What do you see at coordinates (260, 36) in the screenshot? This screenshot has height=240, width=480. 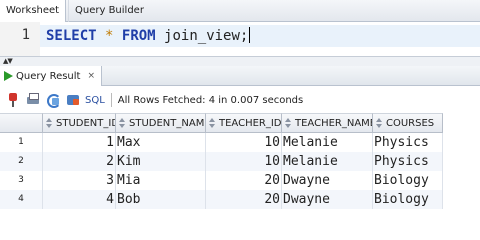 I see `current-line: SELECT * FROM join_view;` at bounding box center [260, 36].